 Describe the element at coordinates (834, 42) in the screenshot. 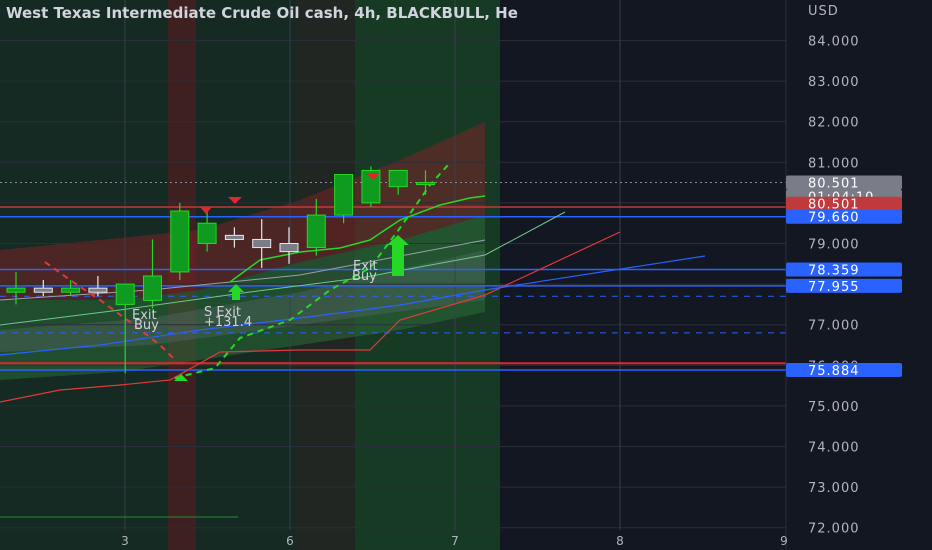

I see `price-tick-label: 84.000` at that location.